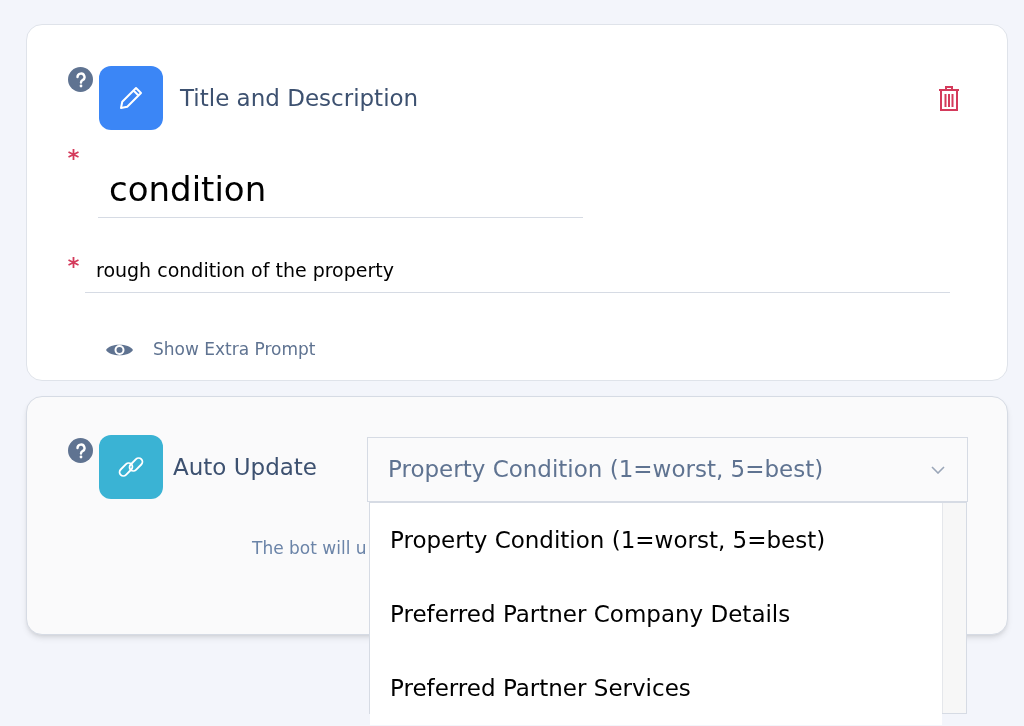 The width and height of the screenshot is (1024, 726). I want to click on name-field: condition, so click(340, 191).